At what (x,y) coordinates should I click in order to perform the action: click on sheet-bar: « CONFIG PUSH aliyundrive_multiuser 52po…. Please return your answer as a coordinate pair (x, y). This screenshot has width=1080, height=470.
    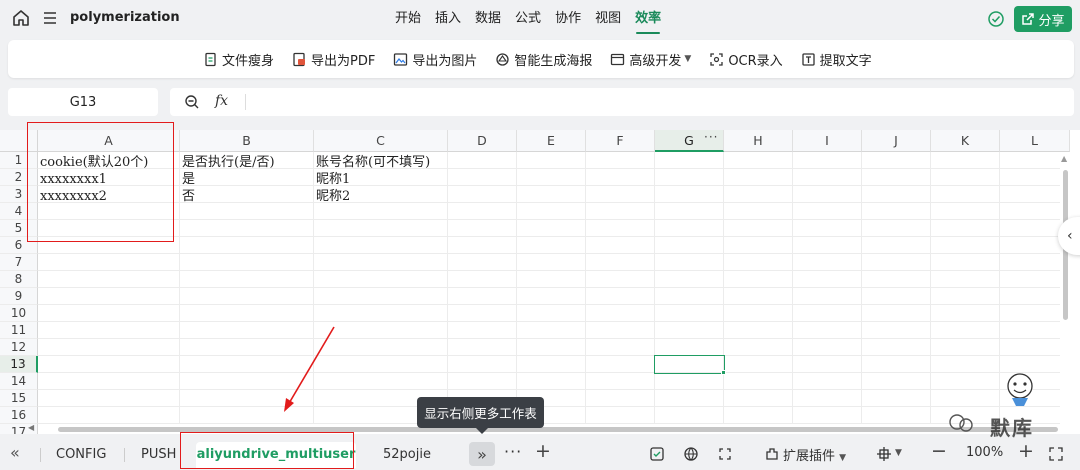
    Looking at the image, I should click on (540, 453).